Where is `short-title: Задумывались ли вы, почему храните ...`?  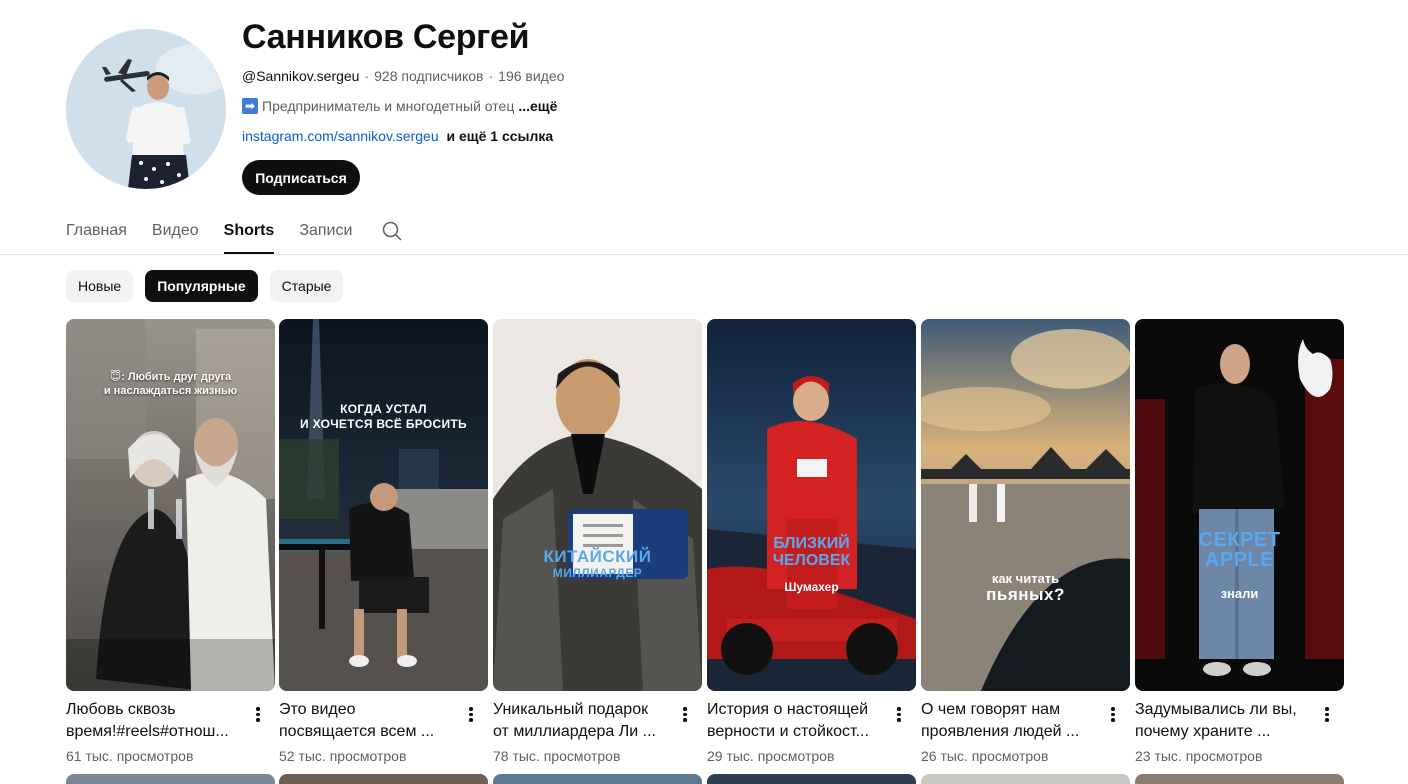
short-title: Задумывались ли вы, почему храните ... is located at coordinates (1224, 721).